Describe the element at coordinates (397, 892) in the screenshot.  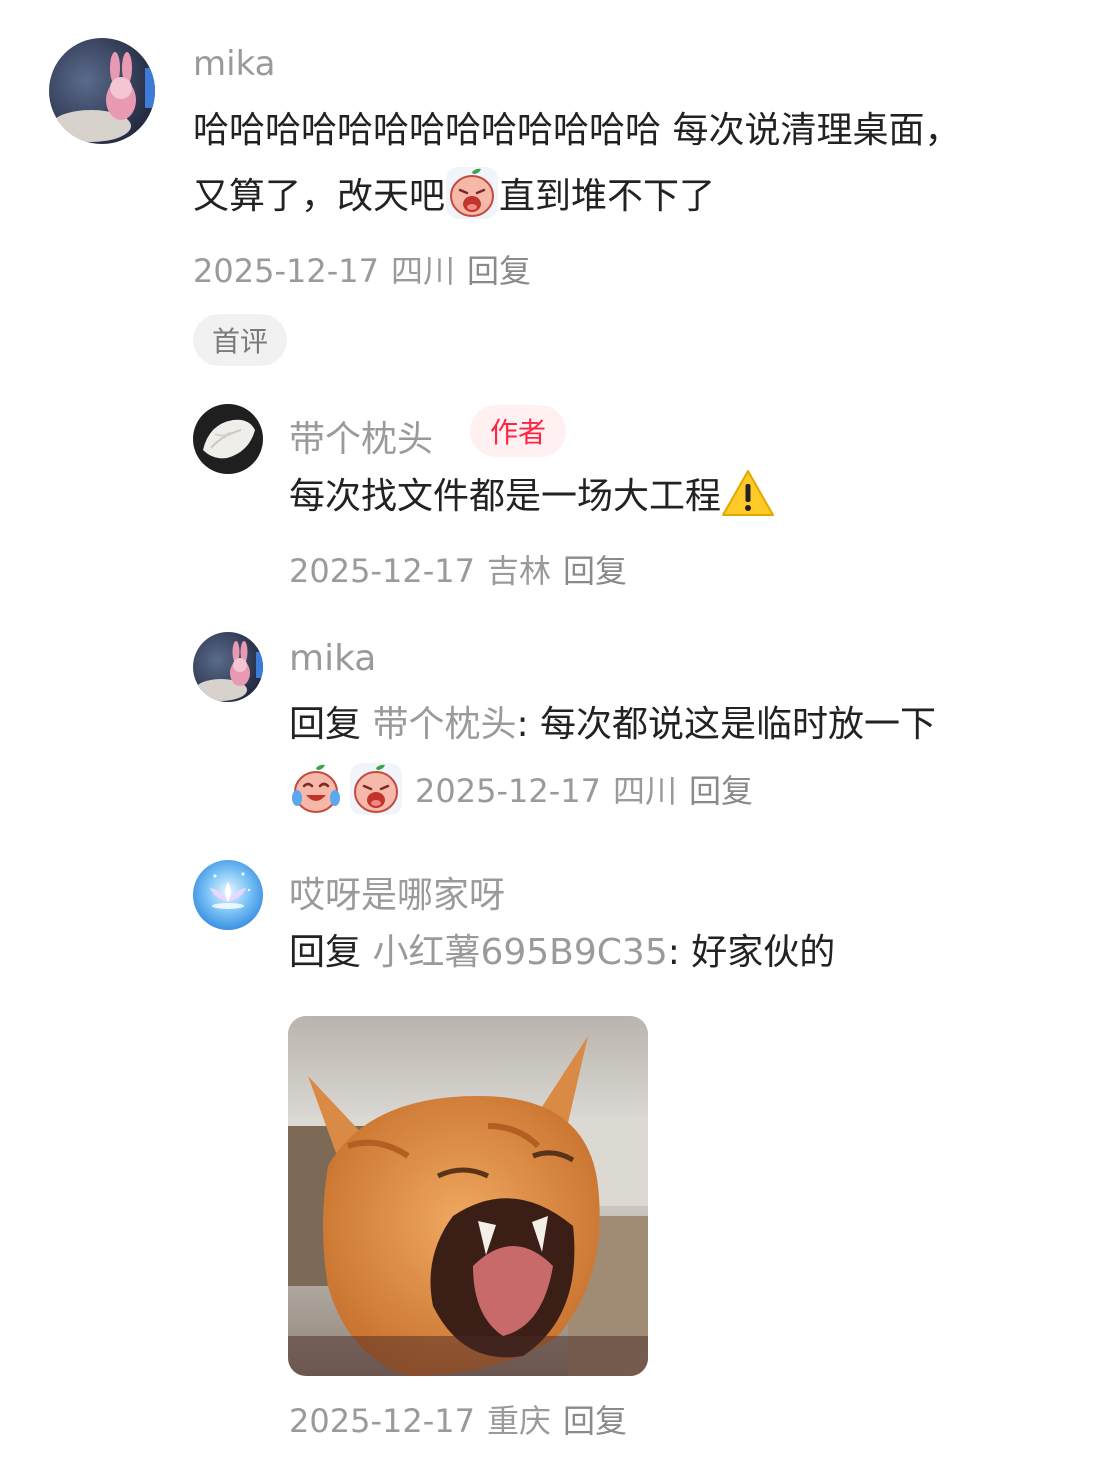
I see `username: 哎呀是哪家呀` at that location.